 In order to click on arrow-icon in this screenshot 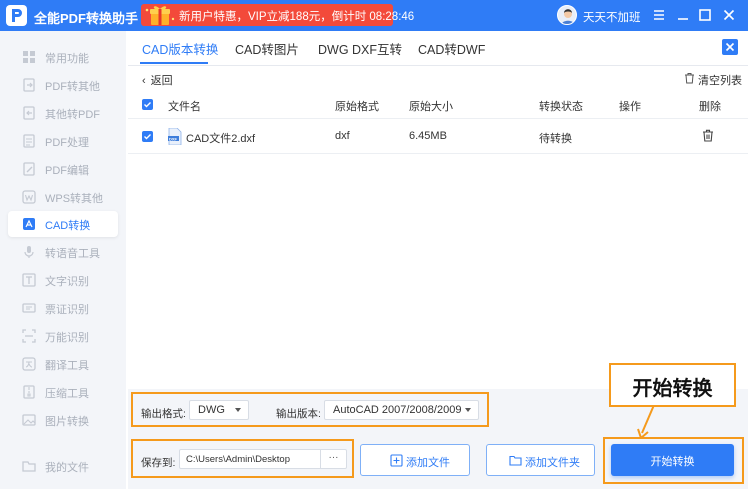, I will do `click(646, 422)`.